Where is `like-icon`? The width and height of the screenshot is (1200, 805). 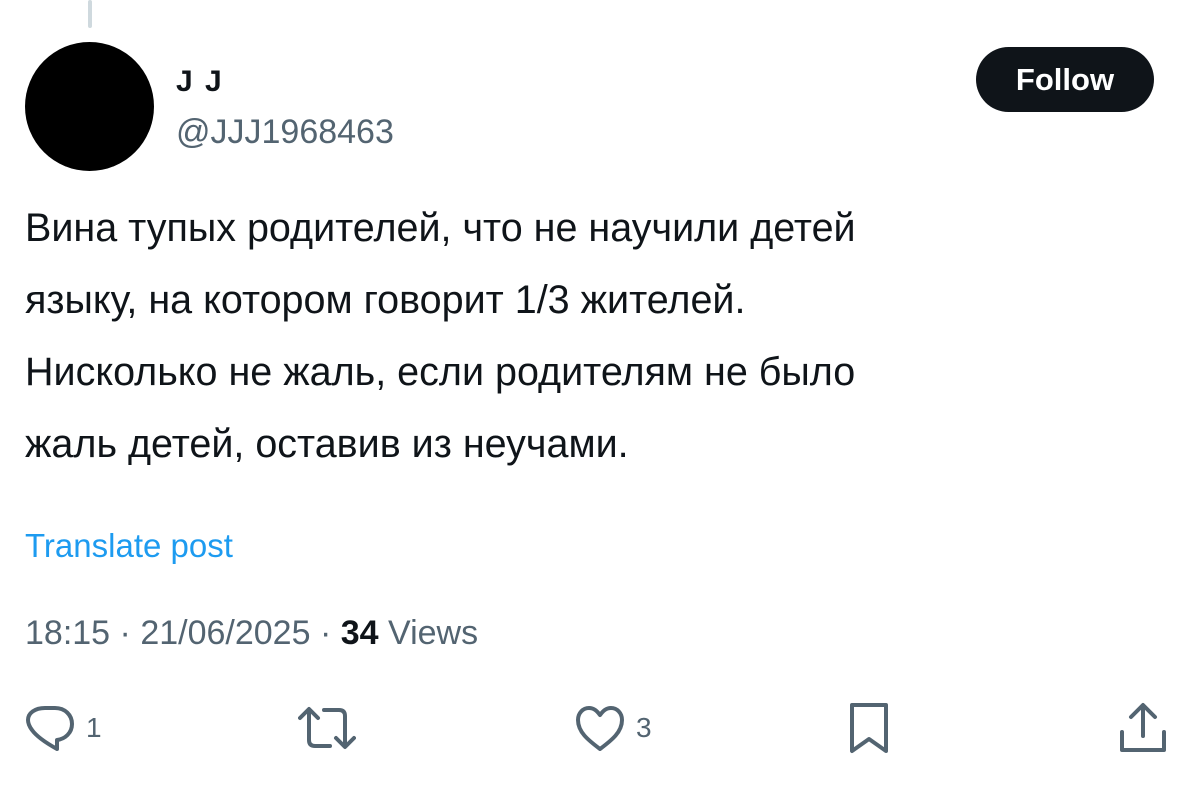 like-icon is located at coordinates (600, 728).